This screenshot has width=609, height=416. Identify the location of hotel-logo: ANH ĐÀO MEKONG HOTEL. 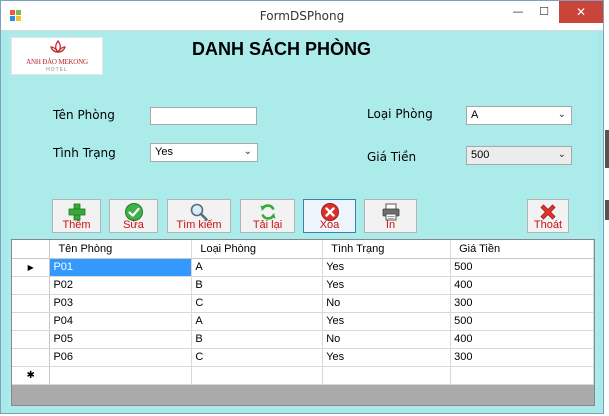
(57, 56).